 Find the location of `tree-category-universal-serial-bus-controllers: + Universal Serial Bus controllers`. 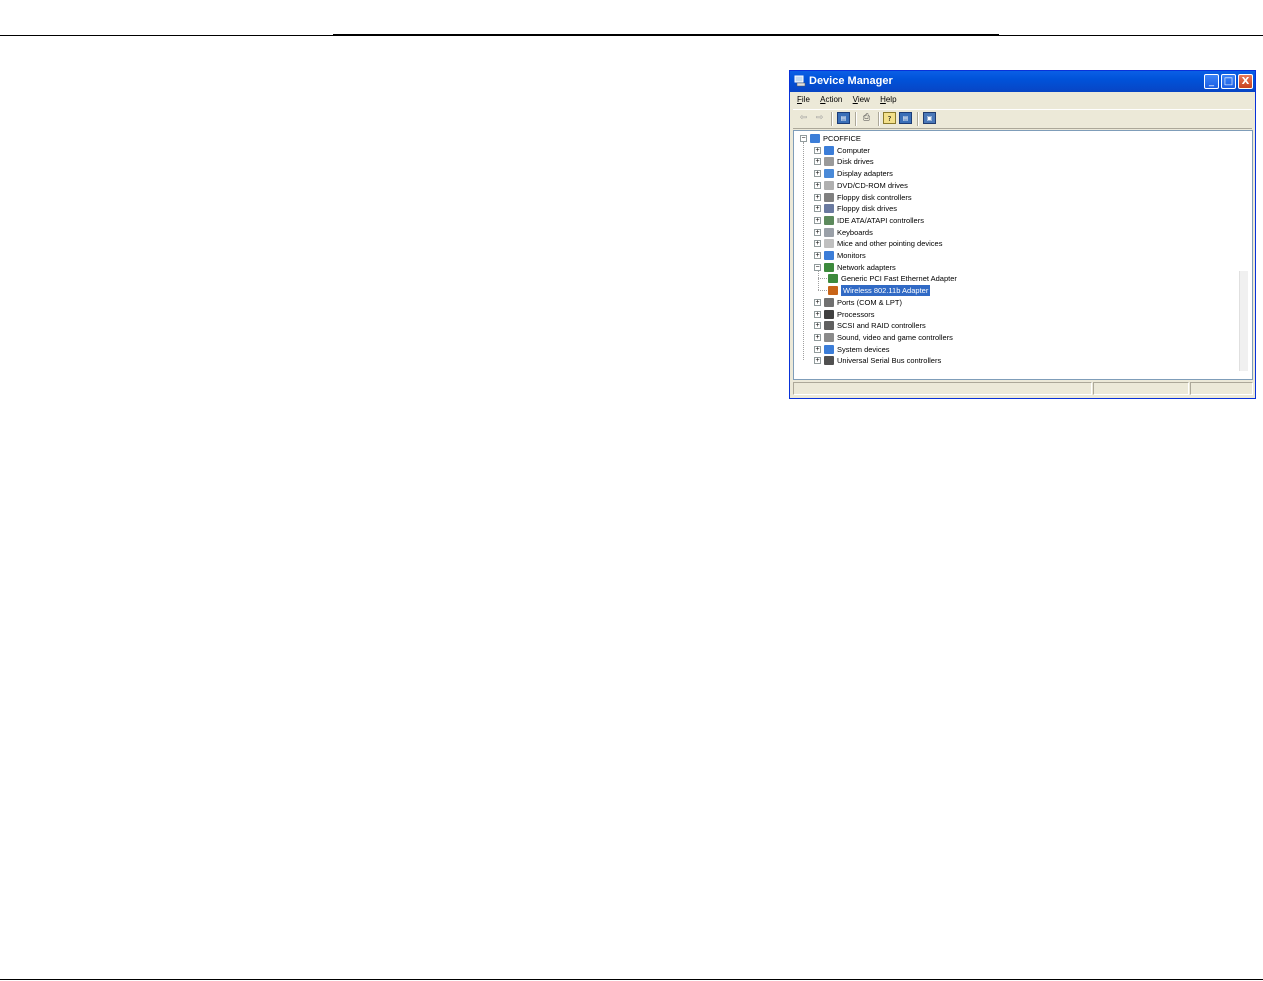

tree-category-universal-serial-bus-controllers: + Universal Serial Bus controllers is located at coordinates (979, 360).